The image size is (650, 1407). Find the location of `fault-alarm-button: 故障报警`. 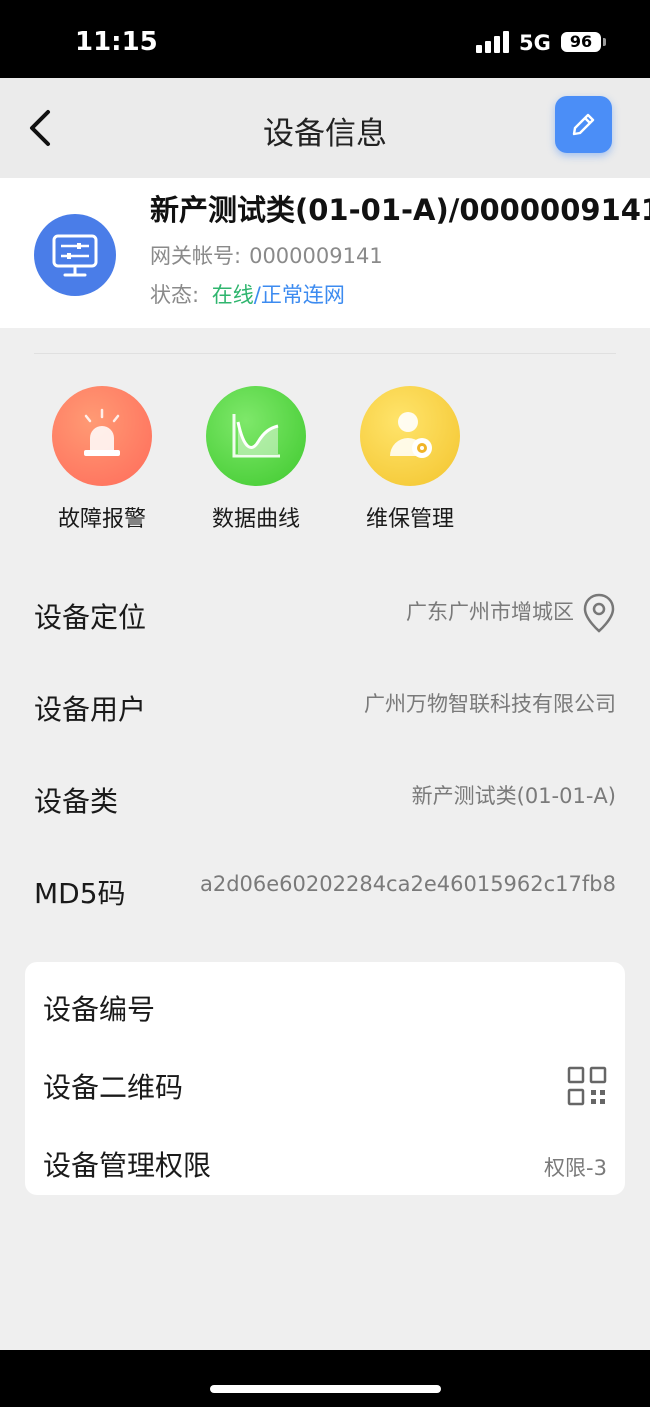

fault-alarm-button: 故障报警 is located at coordinates (102, 459).